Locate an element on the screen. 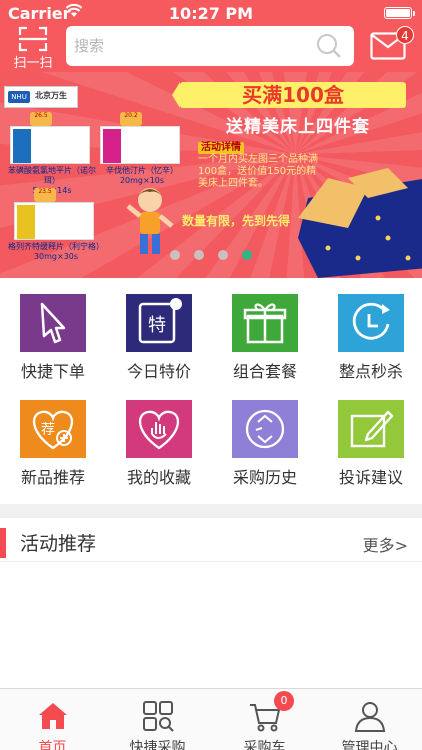 The image size is (422, 750). daily-special-button: 特 今日特价 is located at coordinates (159, 338).